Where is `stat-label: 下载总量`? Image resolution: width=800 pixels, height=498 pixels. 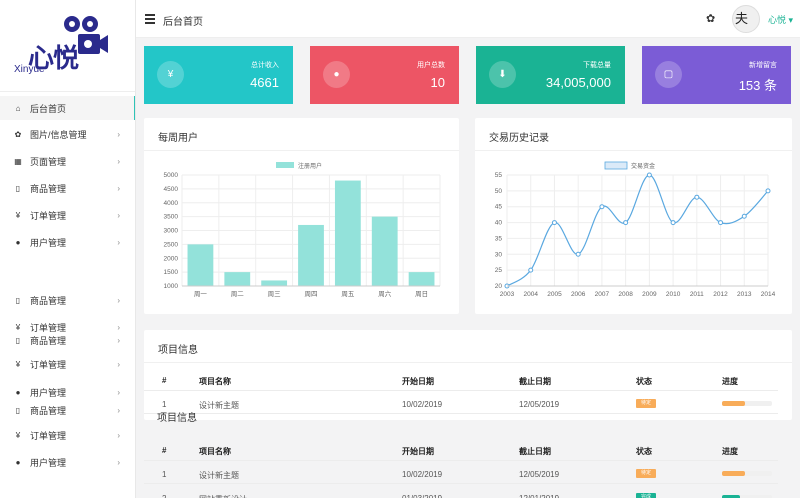
stat-label: 下载总量 is located at coordinates (597, 65).